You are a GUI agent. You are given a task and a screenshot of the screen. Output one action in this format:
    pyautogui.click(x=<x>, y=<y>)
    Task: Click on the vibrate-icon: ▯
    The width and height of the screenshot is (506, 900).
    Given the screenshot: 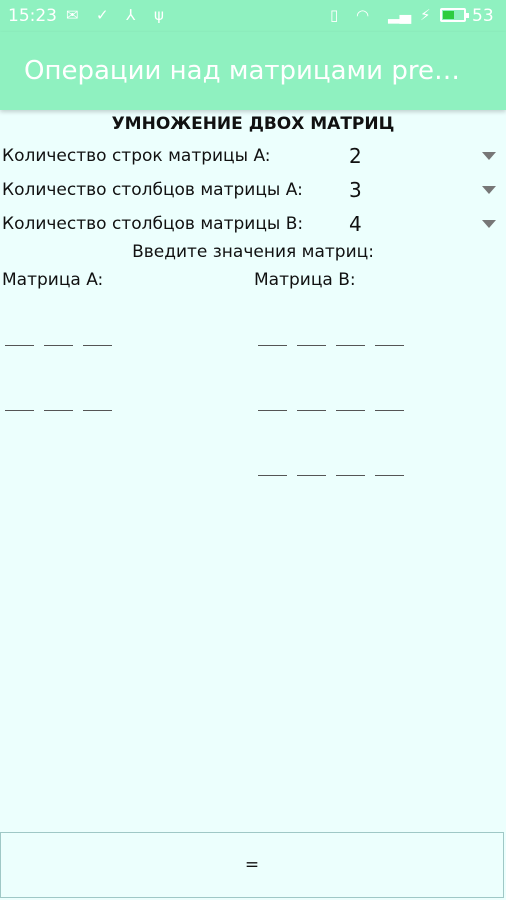 What is the action you would take?
    pyautogui.click(x=334, y=15)
    